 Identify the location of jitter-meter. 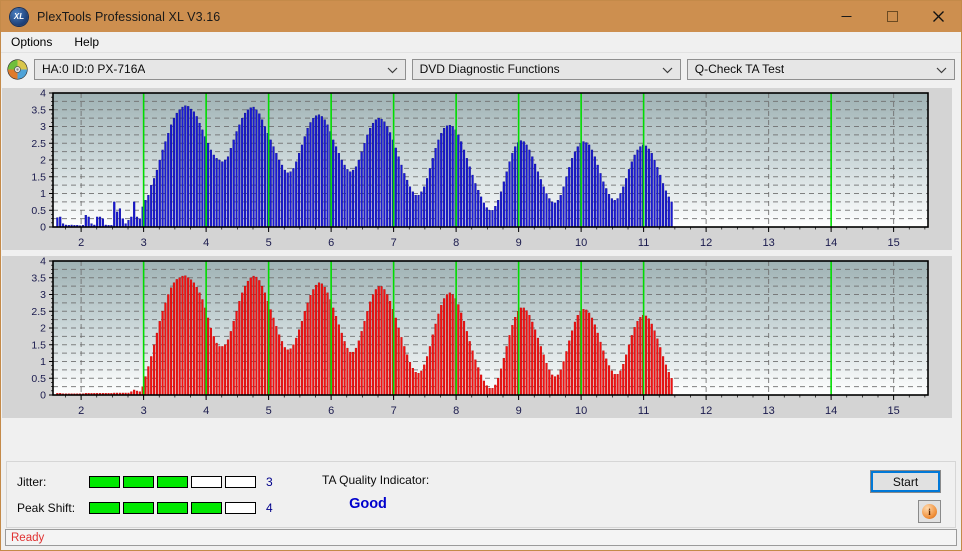
(172, 481).